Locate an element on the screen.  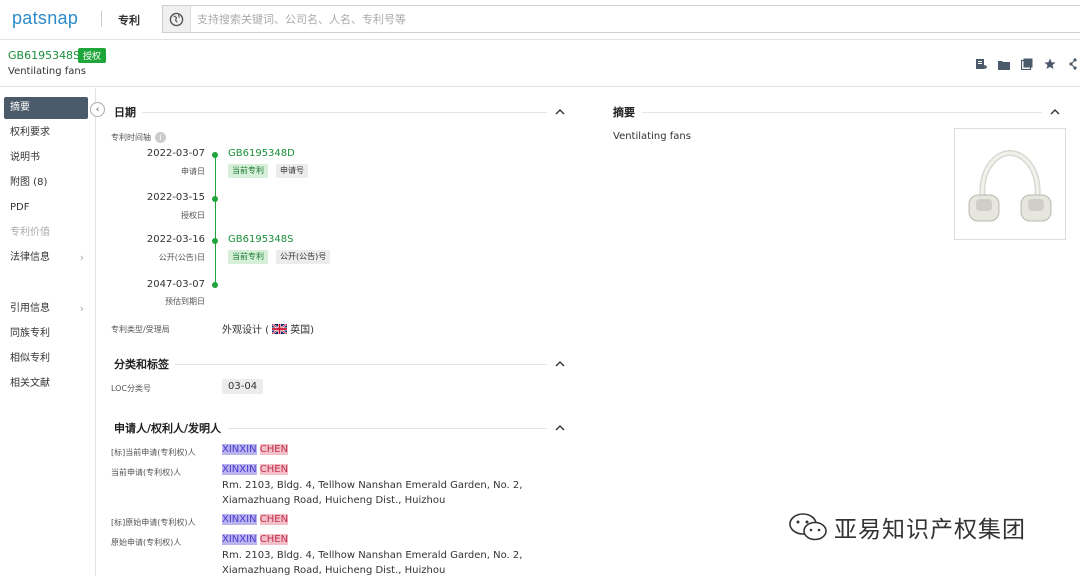
neck-fan-image is located at coordinates (1010, 185).